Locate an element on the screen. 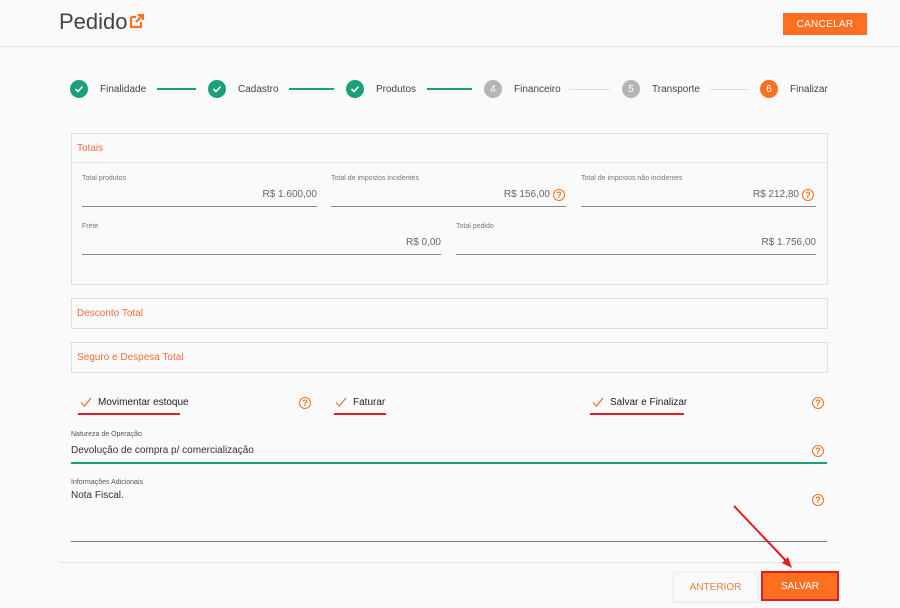 This screenshot has height=608, width=900. salvar-finalizar-checkbox: Salvar e Finalizar is located at coordinates (639, 402).